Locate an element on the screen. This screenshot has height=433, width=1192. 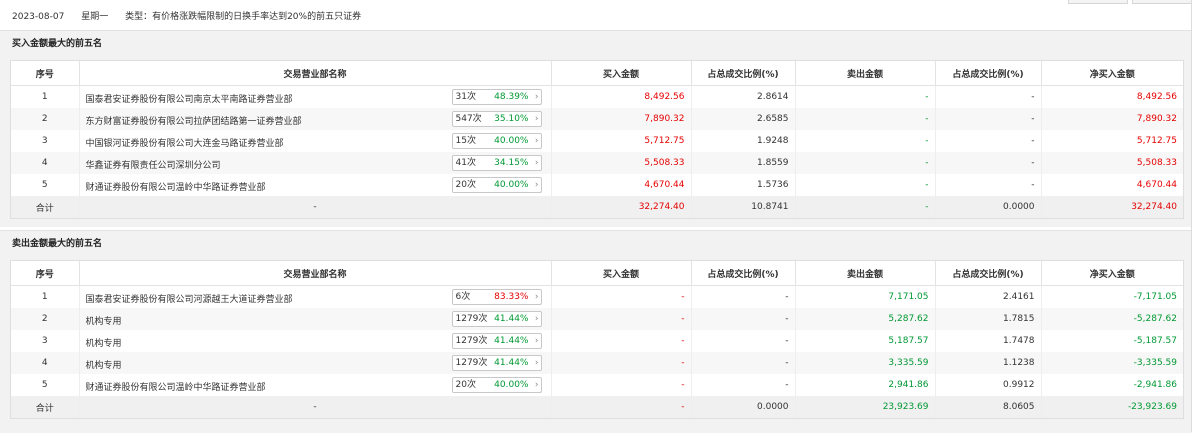
row-index: 1 is located at coordinates (45, 296).